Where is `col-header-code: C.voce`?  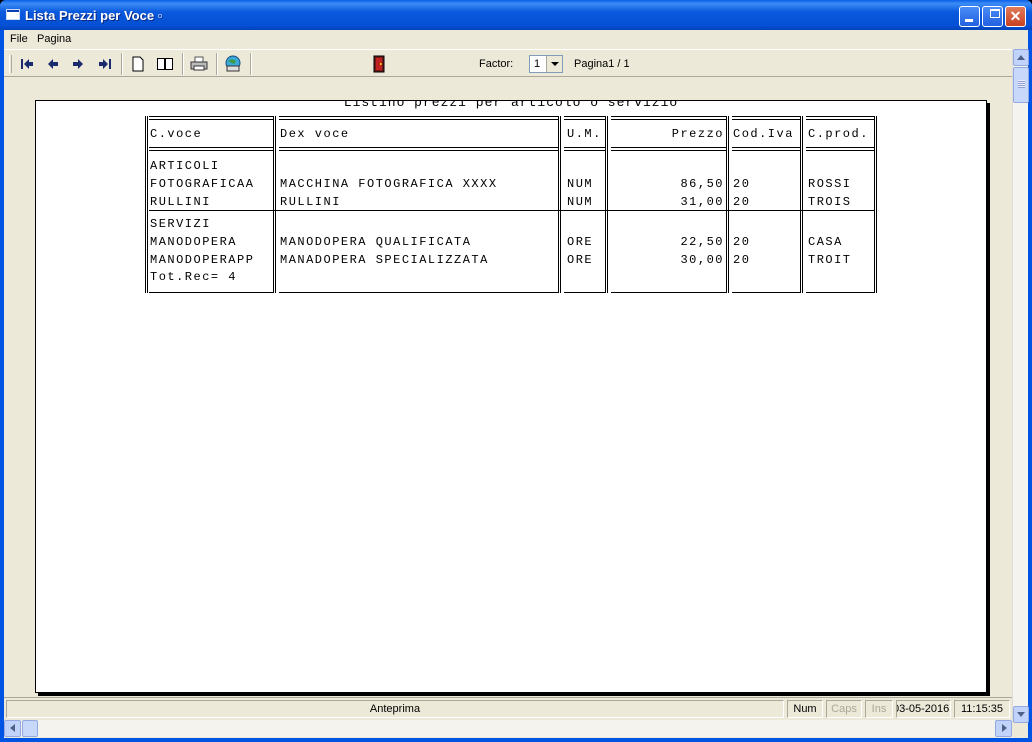
col-header-code: C.voce is located at coordinates (176, 134).